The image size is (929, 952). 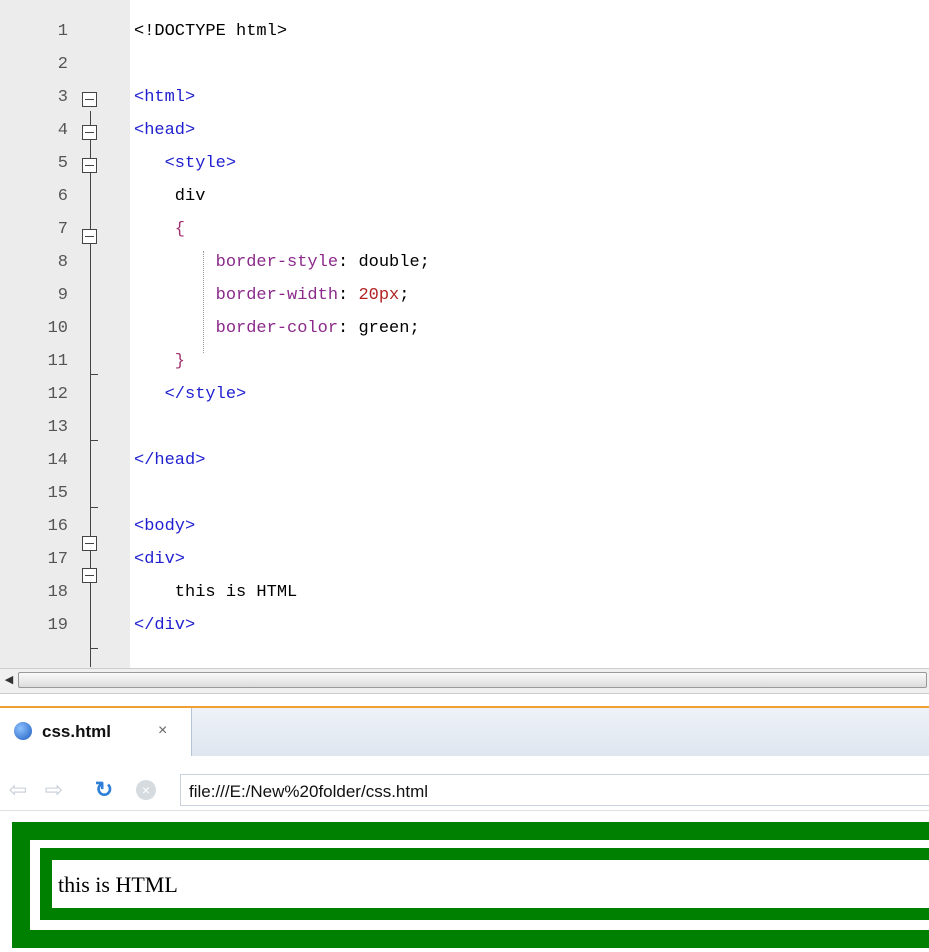 What do you see at coordinates (62, 295) in the screenshot?
I see `line-number: 9` at bounding box center [62, 295].